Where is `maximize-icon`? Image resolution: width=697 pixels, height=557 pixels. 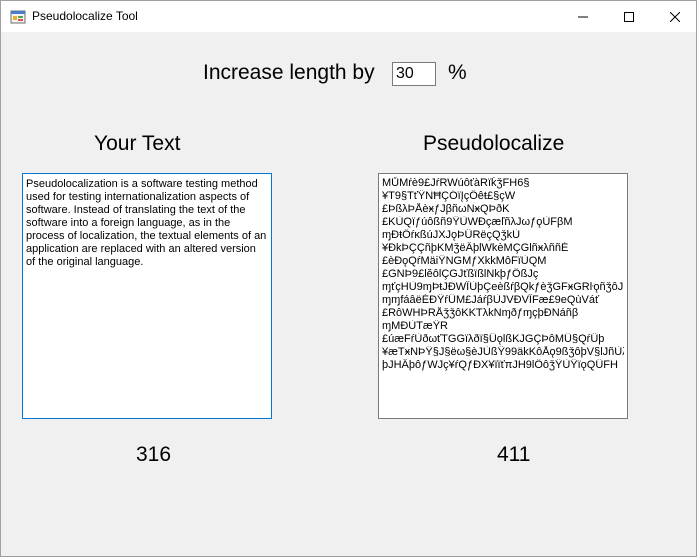
maximize-icon is located at coordinates (629, 16).